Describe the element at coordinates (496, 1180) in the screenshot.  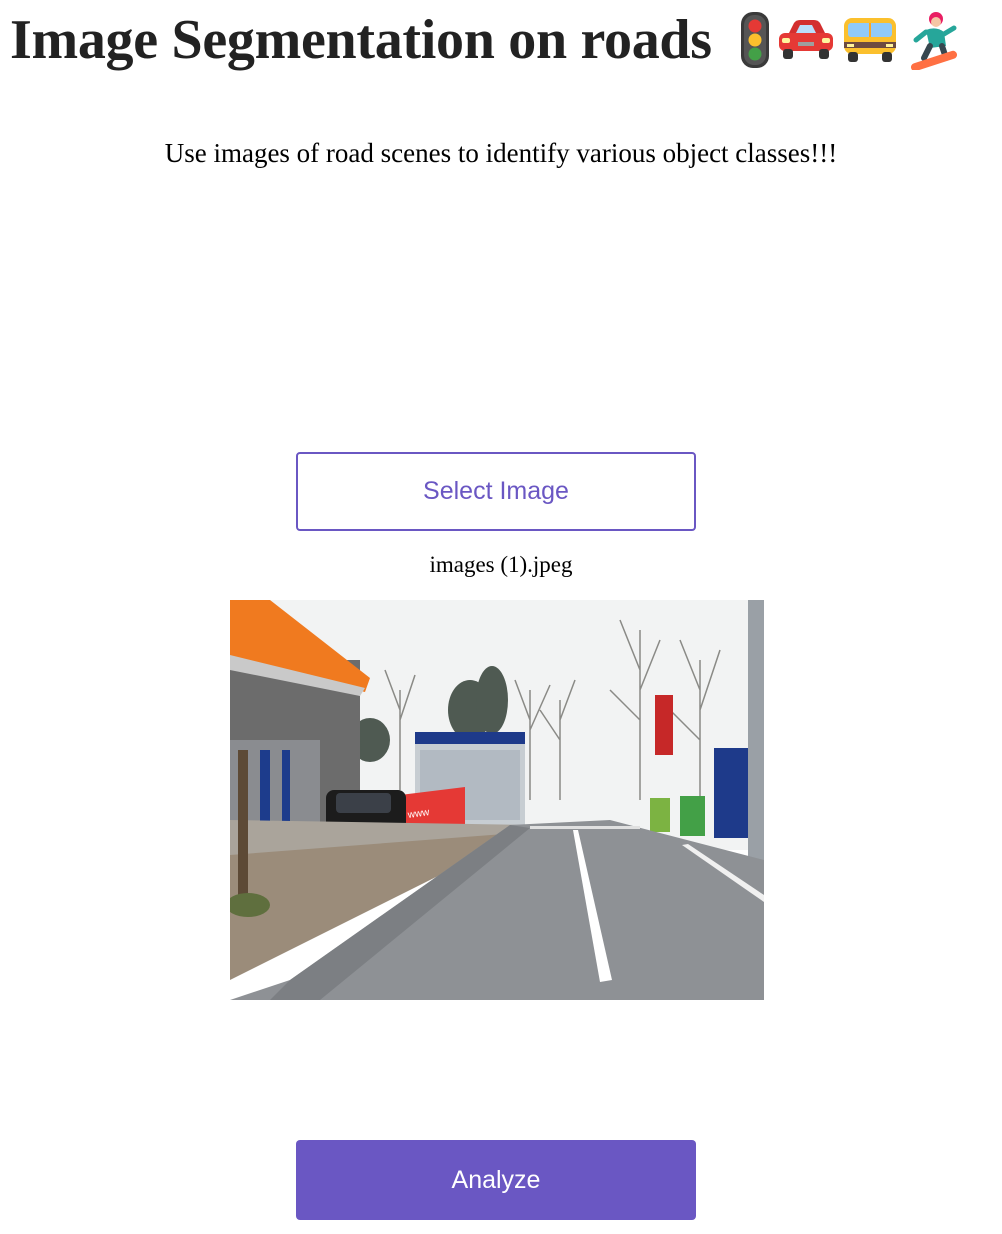
I see `analyze-button: Analyze` at that location.